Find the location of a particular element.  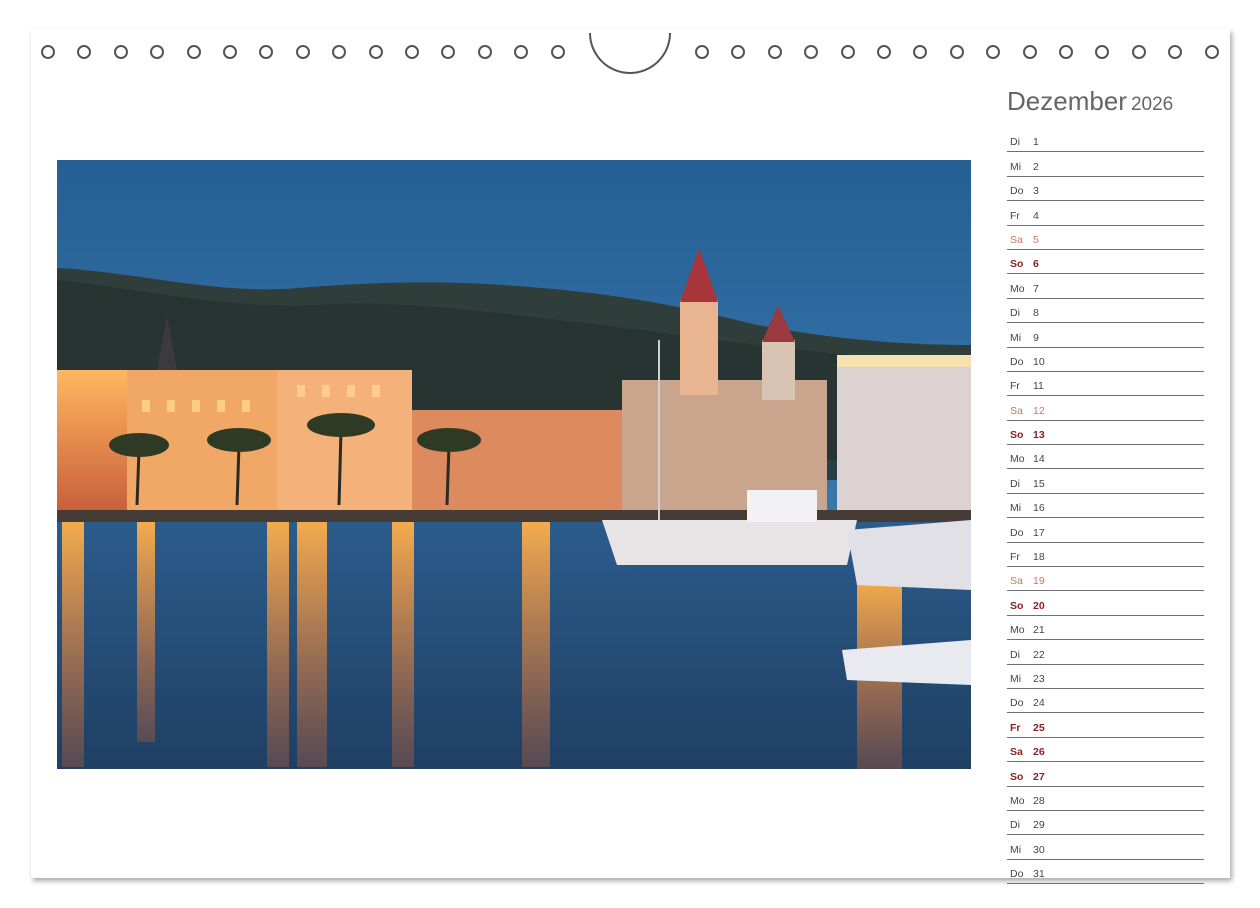

day-row: Mi 2 is located at coordinates (1105, 164).